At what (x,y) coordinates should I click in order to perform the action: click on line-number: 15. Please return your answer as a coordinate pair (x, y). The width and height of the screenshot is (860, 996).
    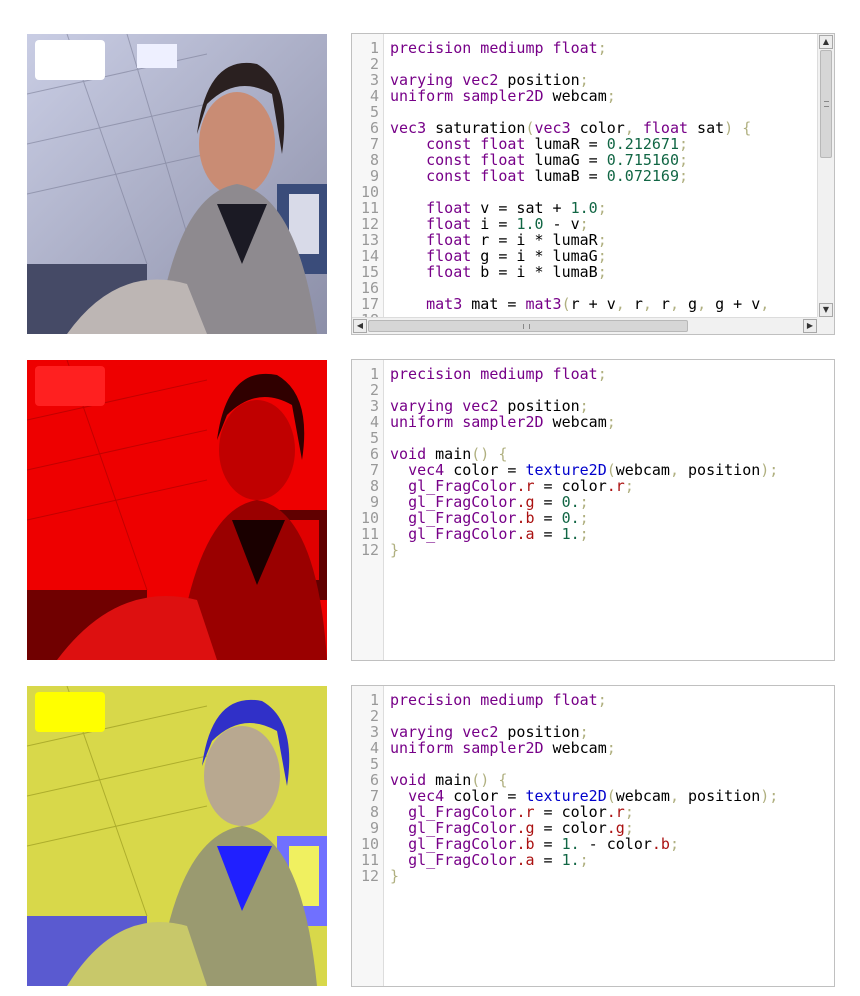
    Looking at the image, I should click on (369, 272).